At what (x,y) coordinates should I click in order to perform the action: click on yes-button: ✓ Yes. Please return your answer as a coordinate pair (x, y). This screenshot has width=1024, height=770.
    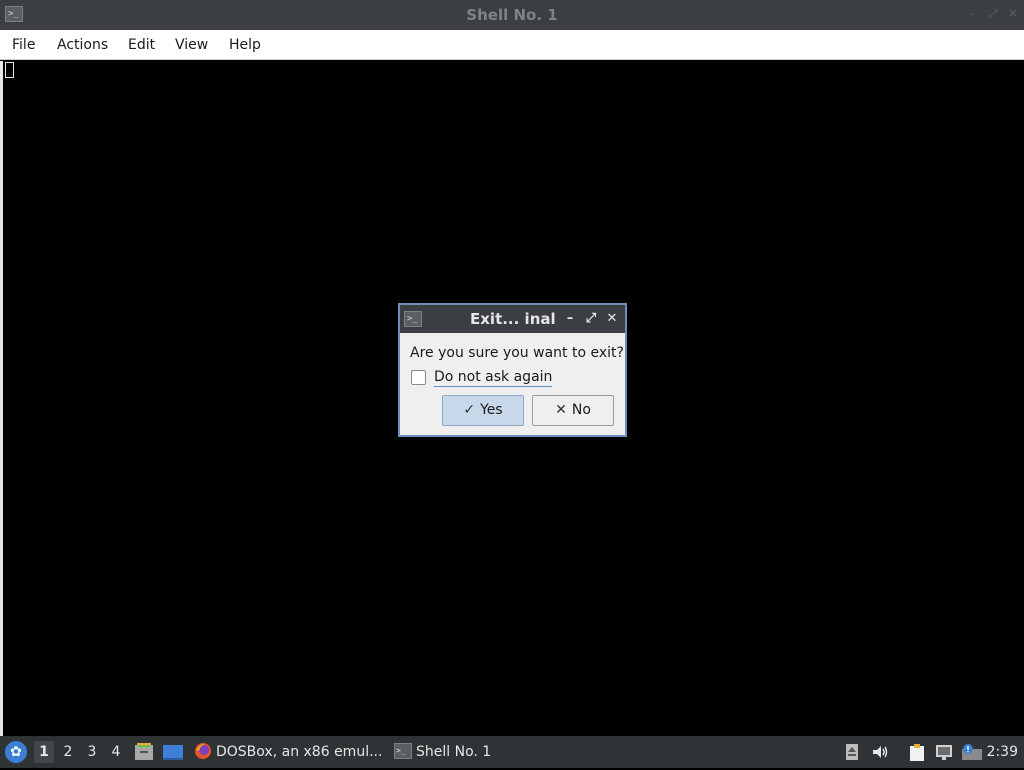
    Looking at the image, I should click on (483, 410).